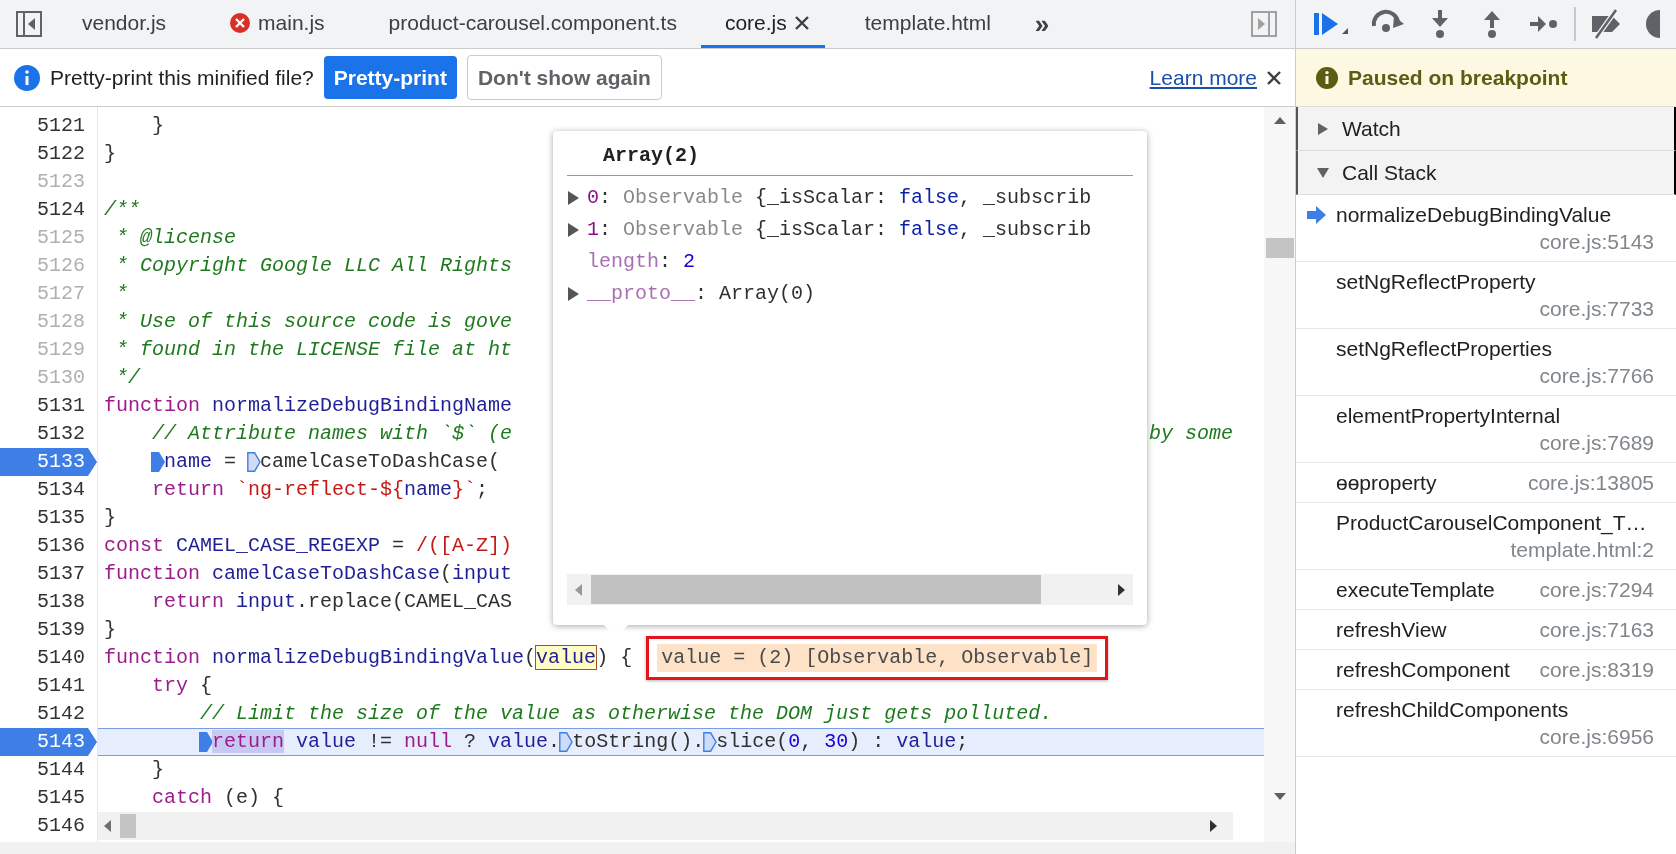 The height and width of the screenshot is (854, 1676). I want to click on frame-location: core.js:6956, so click(1586, 736).